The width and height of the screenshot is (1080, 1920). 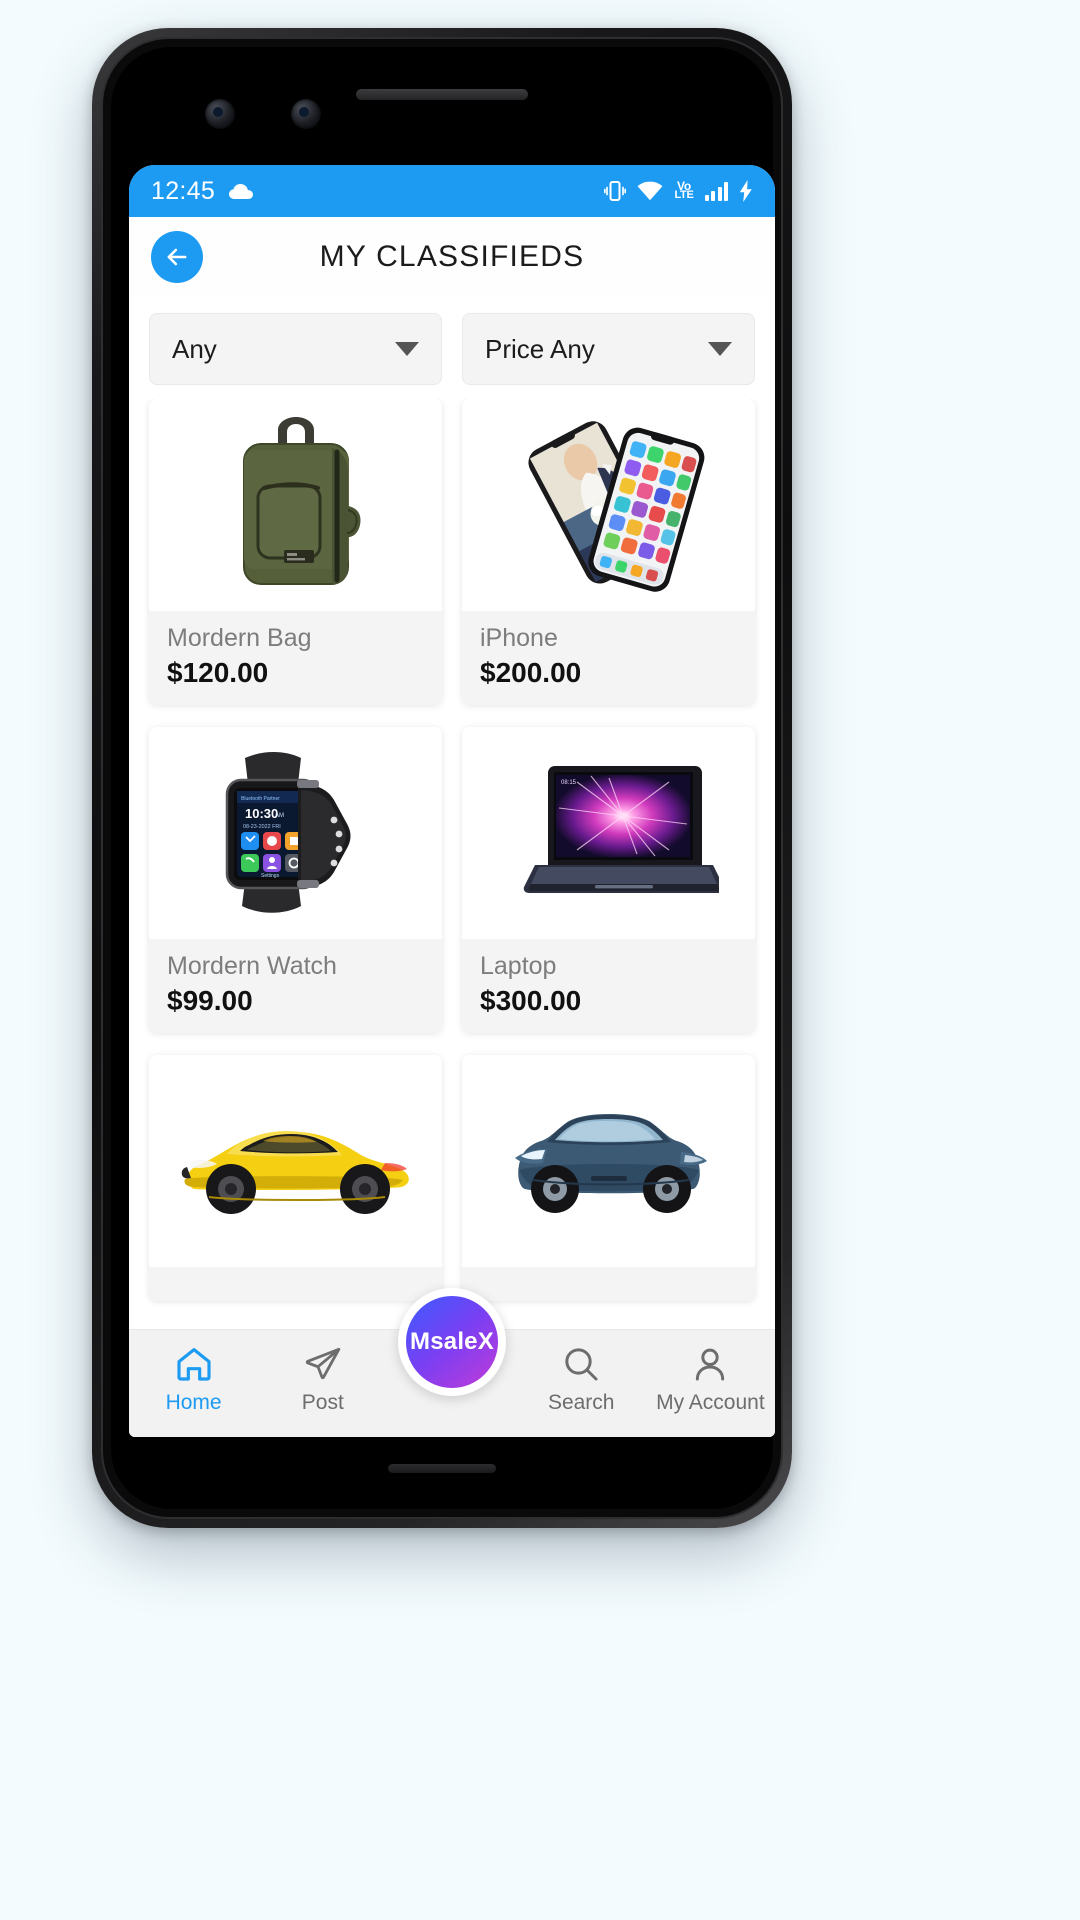 I want to click on volte-icon: Vo LTE, so click(x=684, y=190).